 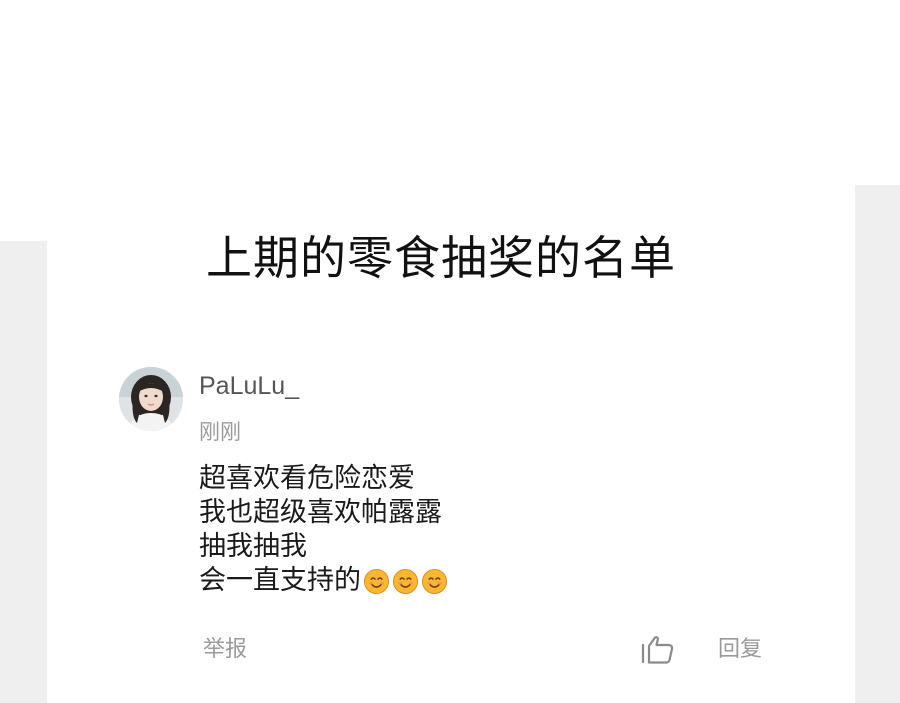 What do you see at coordinates (324, 533) in the screenshot?
I see `comment-body: 超喜欢看危险恋爱 我也超级喜欢帕露露 抽我抽我 会一直支持的` at bounding box center [324, 533].